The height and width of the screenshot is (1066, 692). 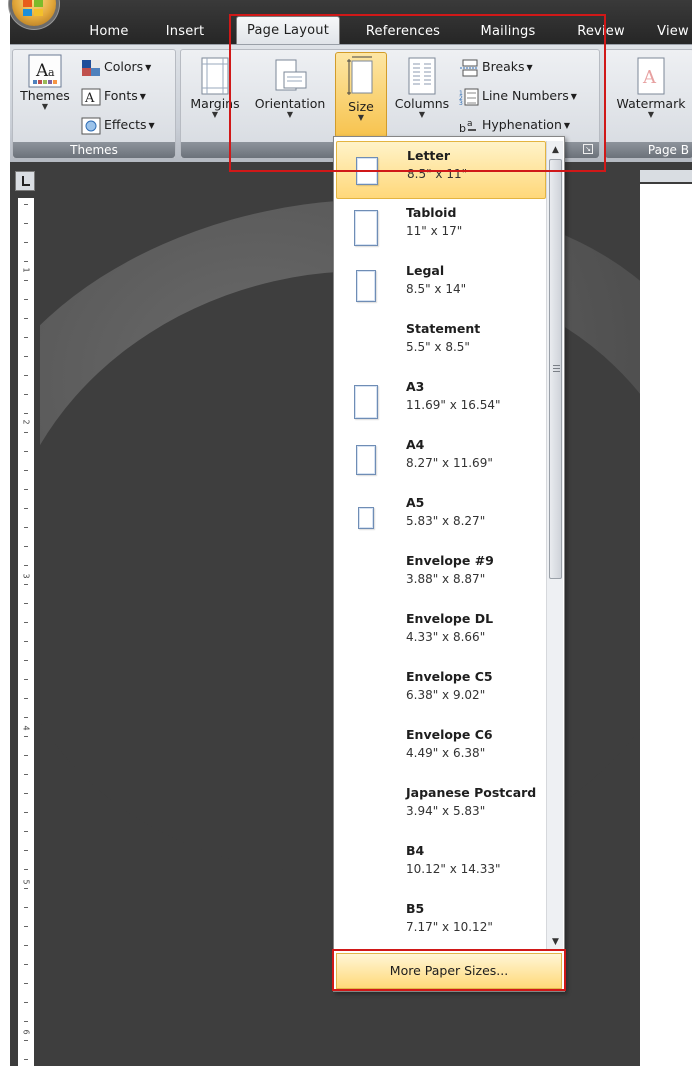 I want to click on watermark-icon: A, so click(x=651, y=76).